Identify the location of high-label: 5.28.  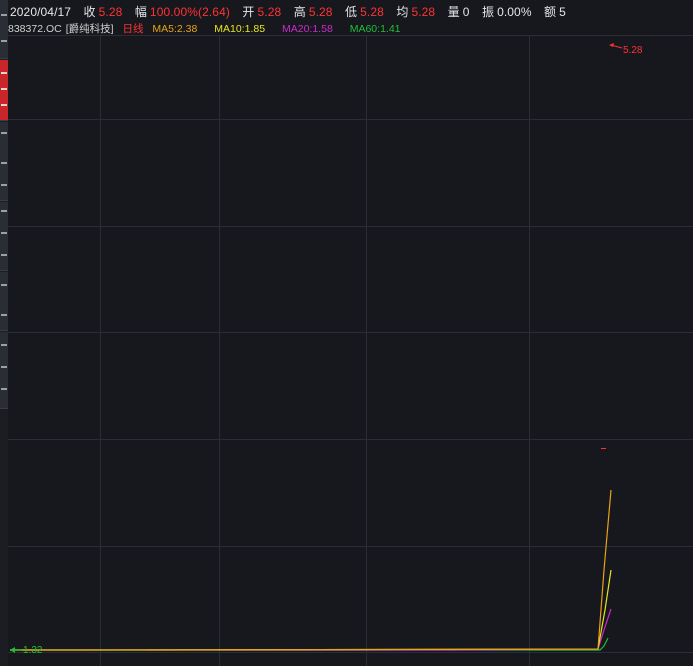
(633, 50).